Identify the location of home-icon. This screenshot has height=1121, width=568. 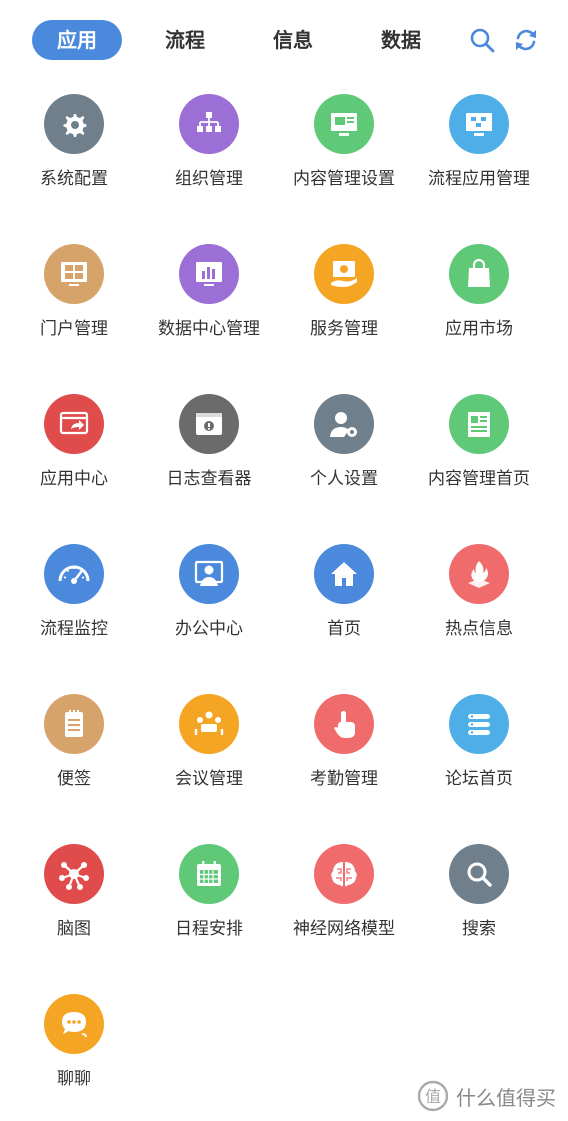
(344, 574).